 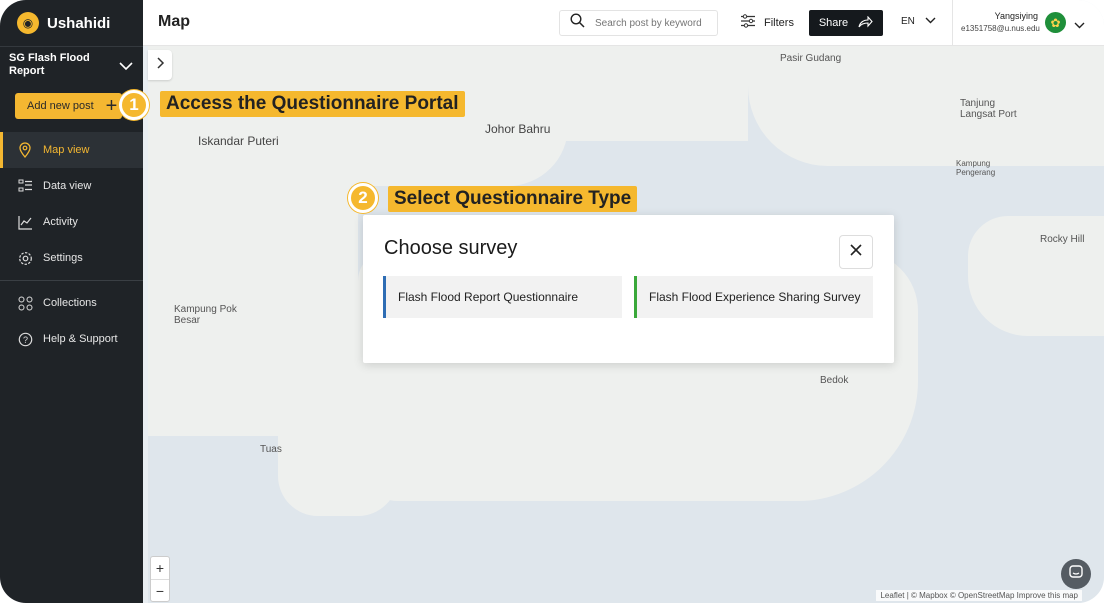 I want to click on sidebar-toggle-button, so click(x=160, y=65).